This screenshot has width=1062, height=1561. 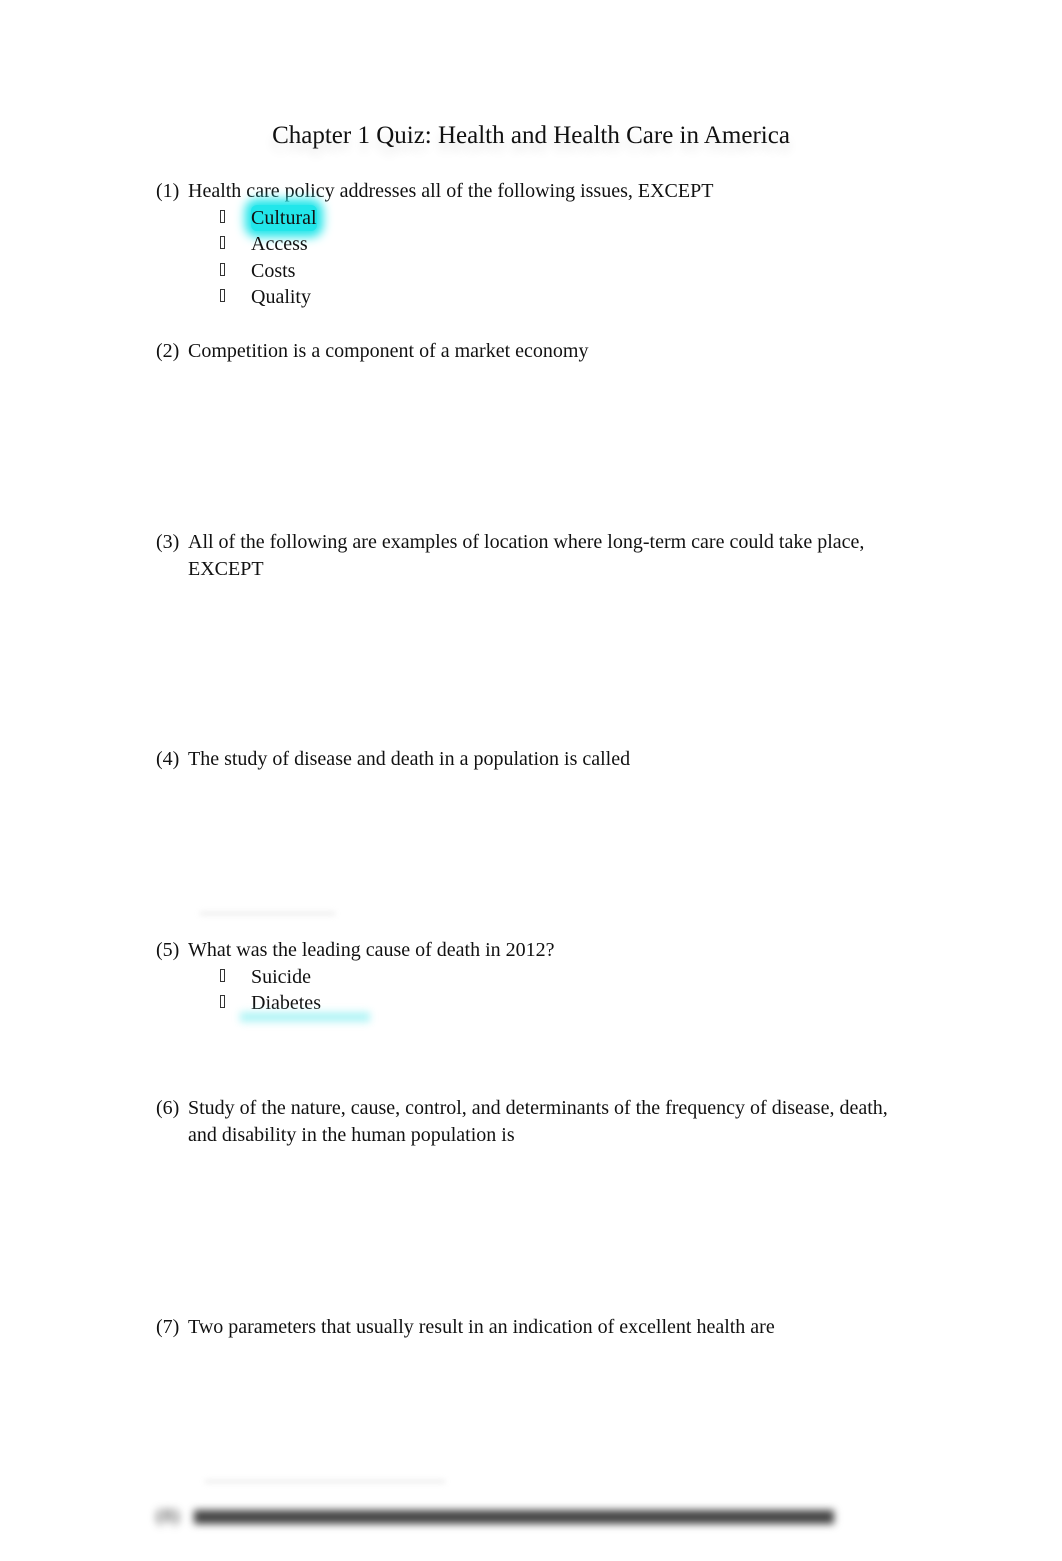 I want to click on option-list: Suicide Diabetes, so click(x=536, y=990).